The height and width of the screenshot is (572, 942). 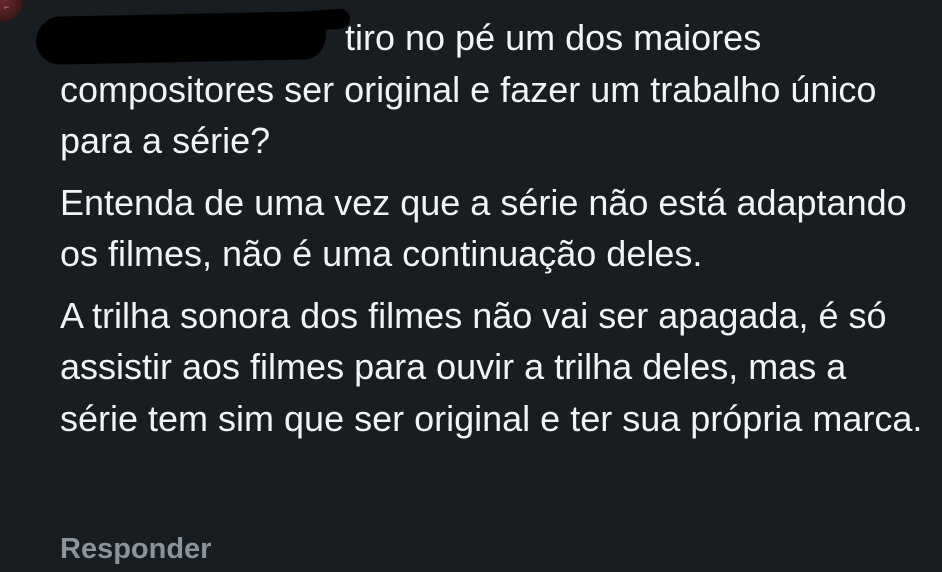 What do you see at coordinates (12, 11) in the screenshot?
I see `avatar: ⌐` at bounding box center [12, 11].